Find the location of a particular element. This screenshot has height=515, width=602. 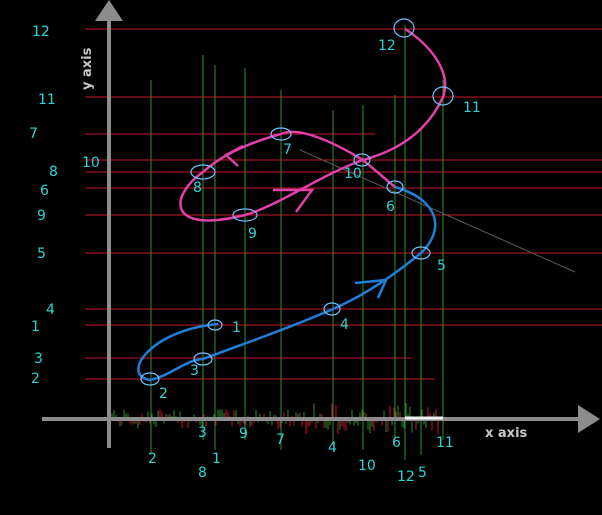

y-label-7: 7 is located at coordinates (33, 134).